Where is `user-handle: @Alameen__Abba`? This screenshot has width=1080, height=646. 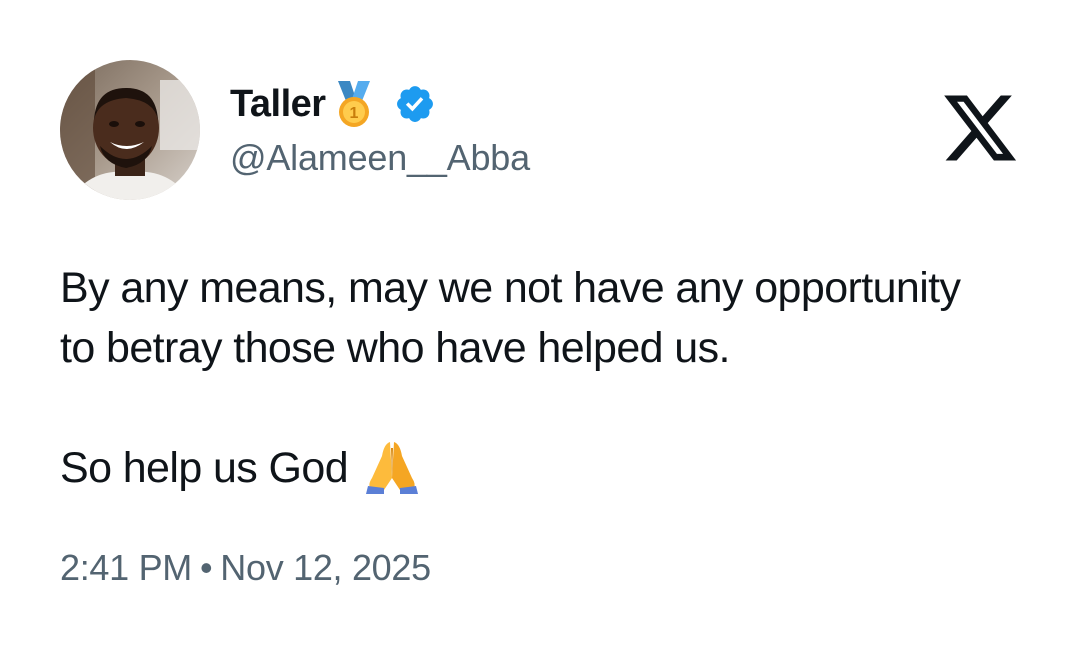
user-handle: @Alameen__Abba is located at coordinates (380, 158).